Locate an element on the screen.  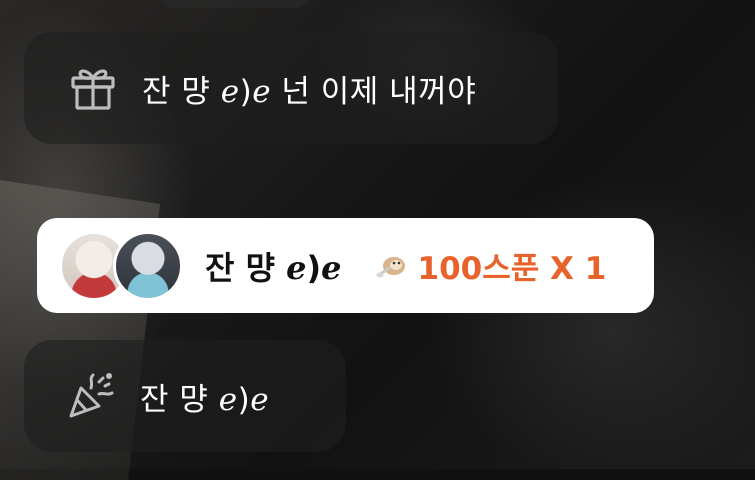
sender-name: 잔 먕 ℯ)ℯ is located at coordinates (273, 266).